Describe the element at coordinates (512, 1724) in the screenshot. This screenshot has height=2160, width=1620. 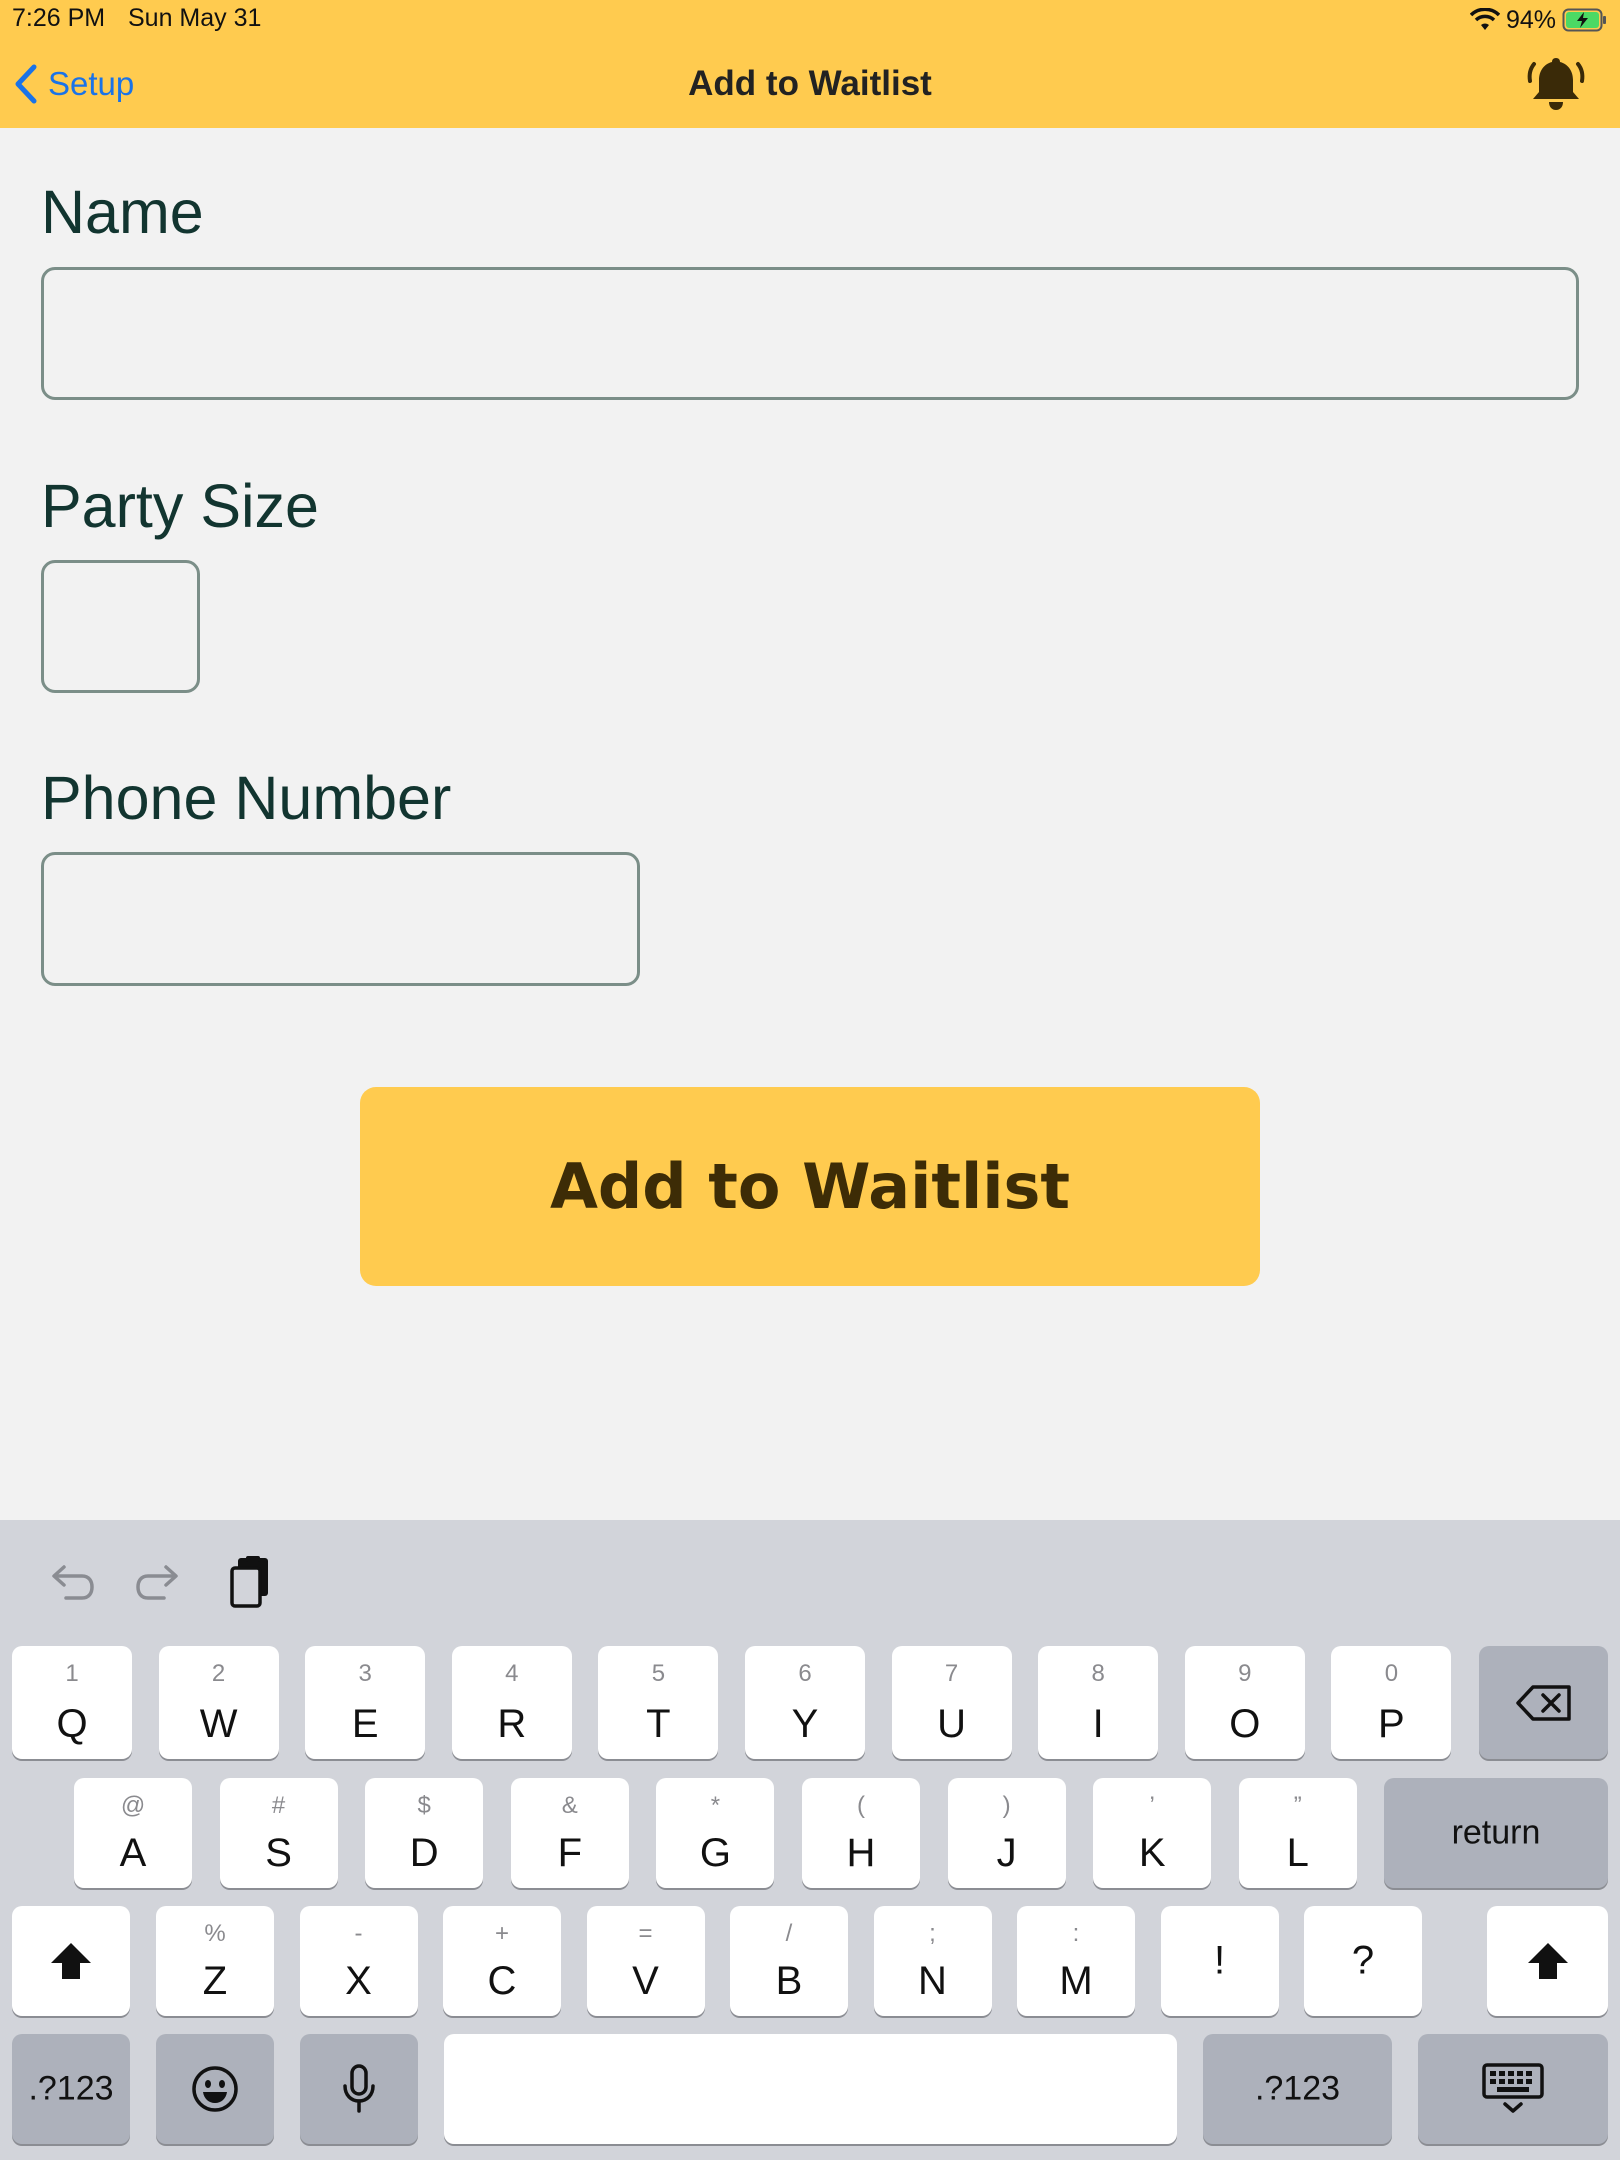
I see `key-label: R` at that location.